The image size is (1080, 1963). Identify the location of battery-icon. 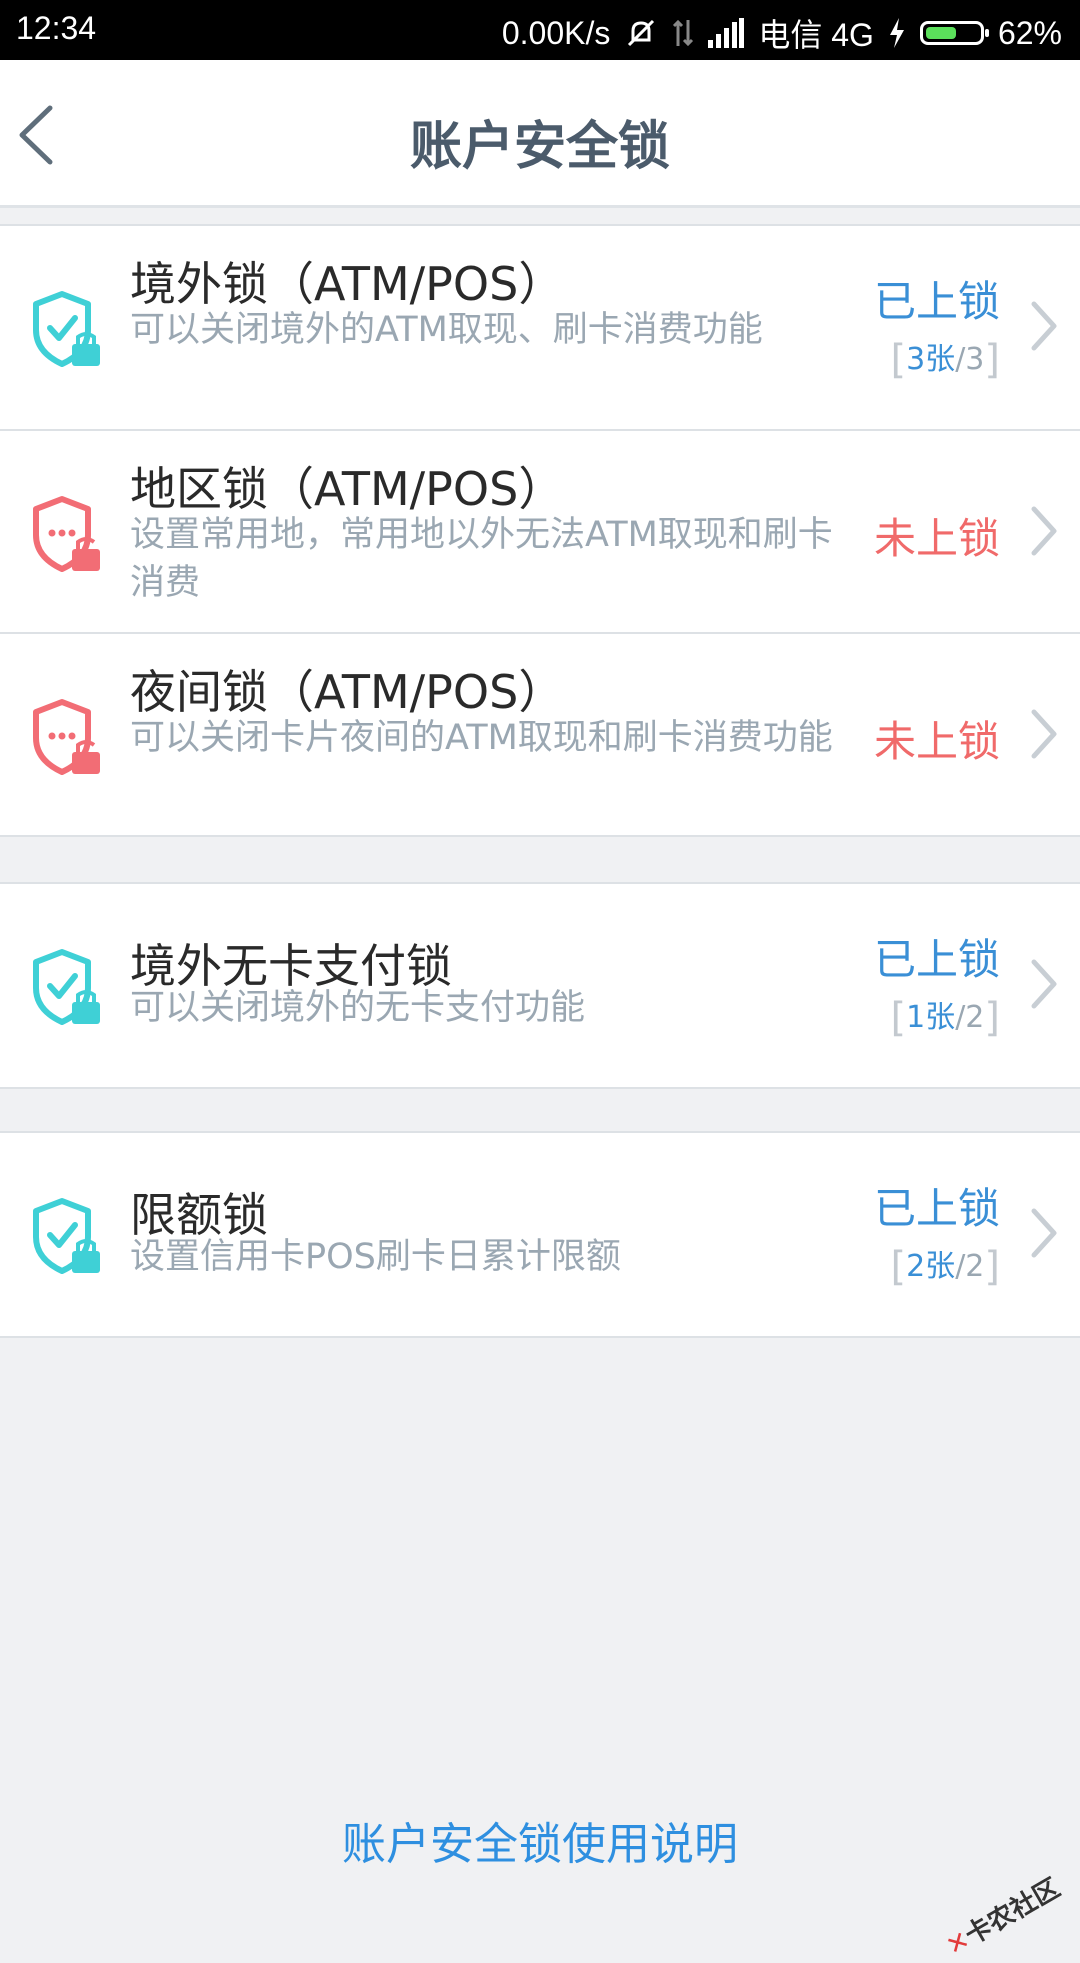
(954, 33).